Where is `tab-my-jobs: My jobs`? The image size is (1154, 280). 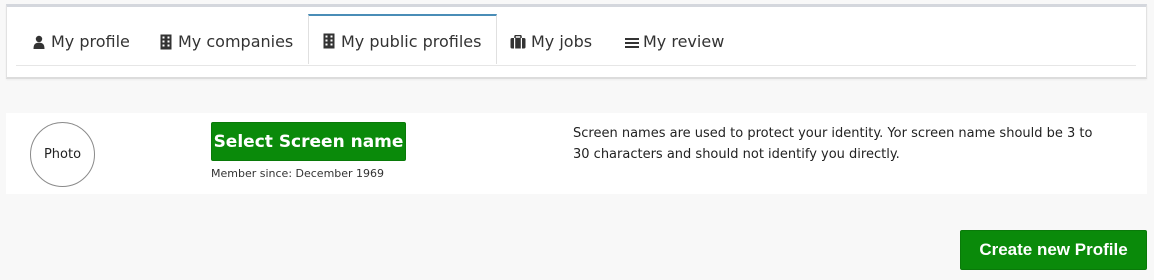
tab-my-jobs: My jobs is located at coordinates (551, 41).